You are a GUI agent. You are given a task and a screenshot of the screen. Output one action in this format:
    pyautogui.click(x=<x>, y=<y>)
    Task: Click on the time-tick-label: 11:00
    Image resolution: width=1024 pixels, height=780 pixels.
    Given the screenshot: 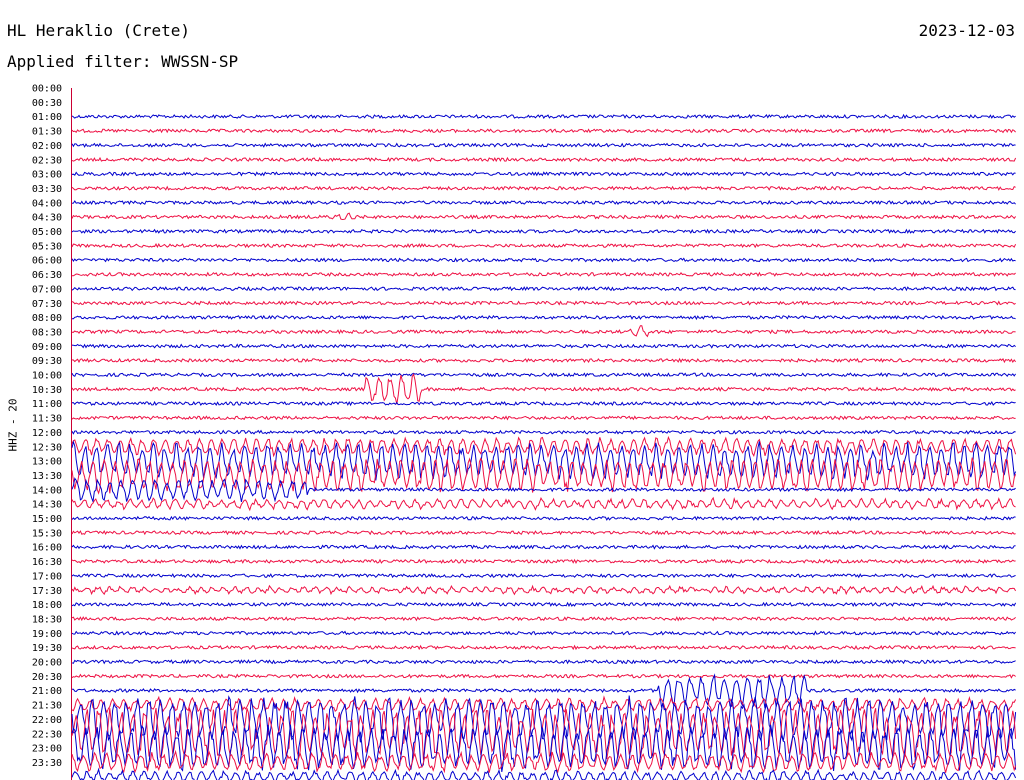 What is the action you would take?
    pyautogui.click(x=47, y=404)
    